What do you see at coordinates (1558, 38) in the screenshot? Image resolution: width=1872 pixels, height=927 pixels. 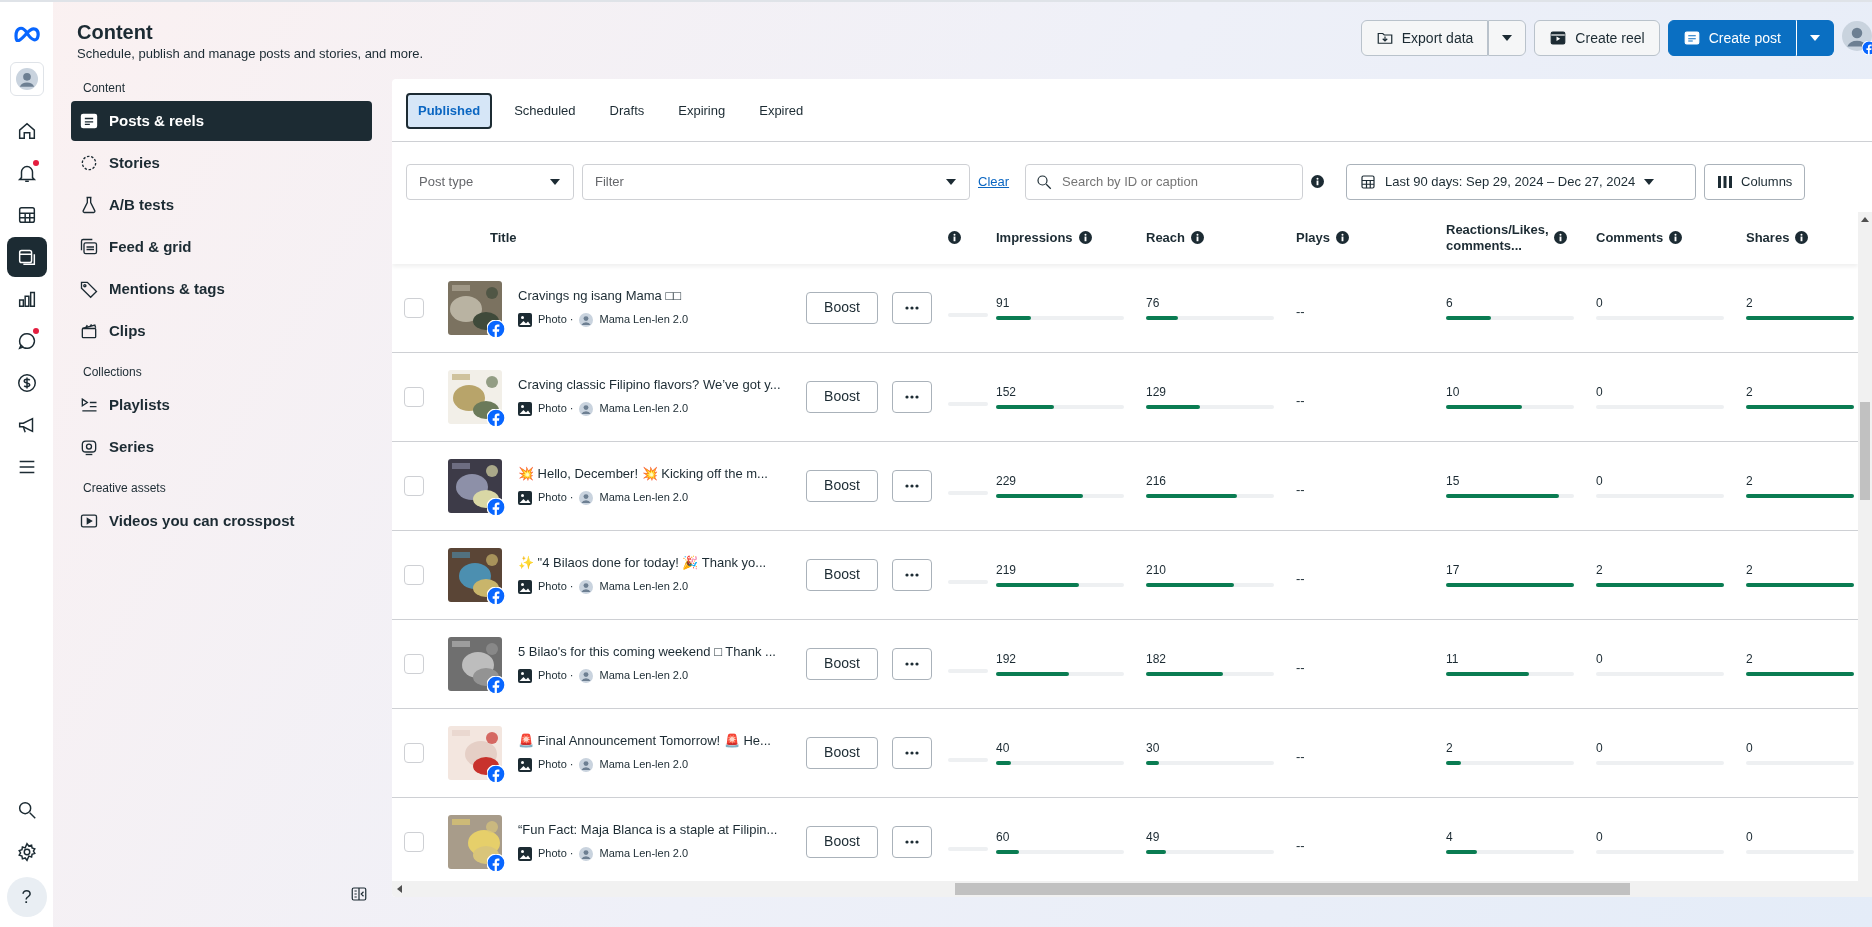 I see `clapperboard-icon` at bounding box center [1558, 38].